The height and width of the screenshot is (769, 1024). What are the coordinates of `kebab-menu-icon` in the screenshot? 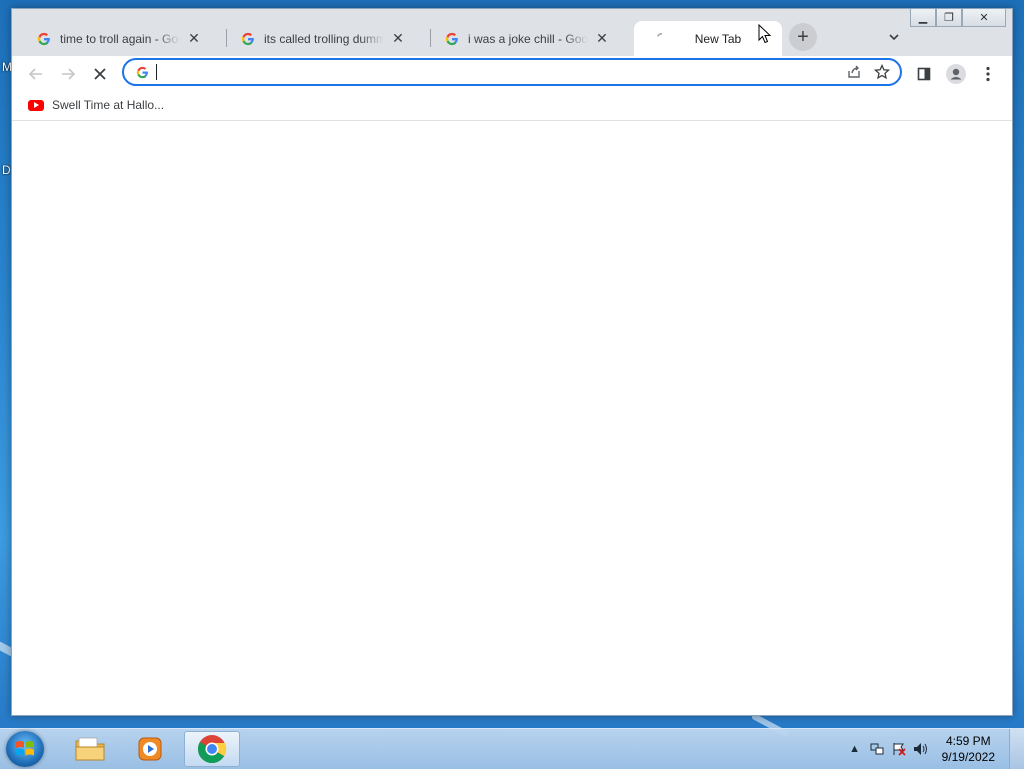 It's located at (988, 74).